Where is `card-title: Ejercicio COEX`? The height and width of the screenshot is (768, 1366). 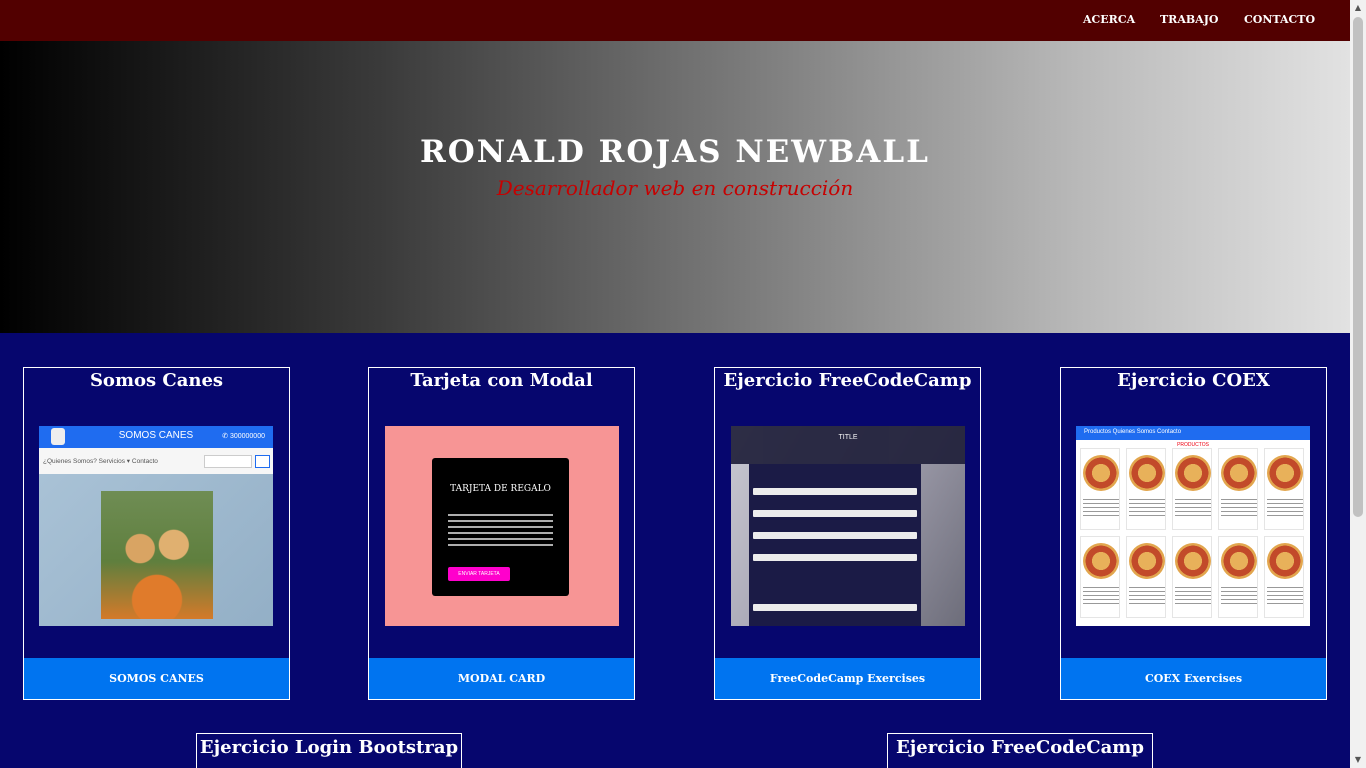 card-title: Ejercicio COEX is located at coordinates (1193, 380).